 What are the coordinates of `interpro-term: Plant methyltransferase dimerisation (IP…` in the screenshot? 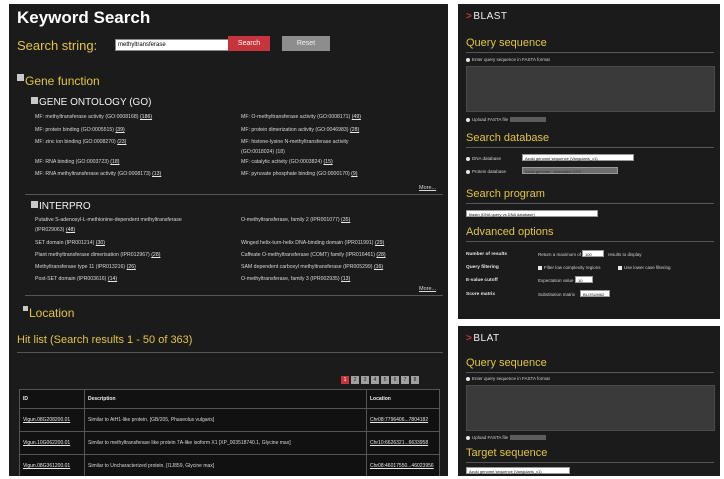 It's located at (97, 255).